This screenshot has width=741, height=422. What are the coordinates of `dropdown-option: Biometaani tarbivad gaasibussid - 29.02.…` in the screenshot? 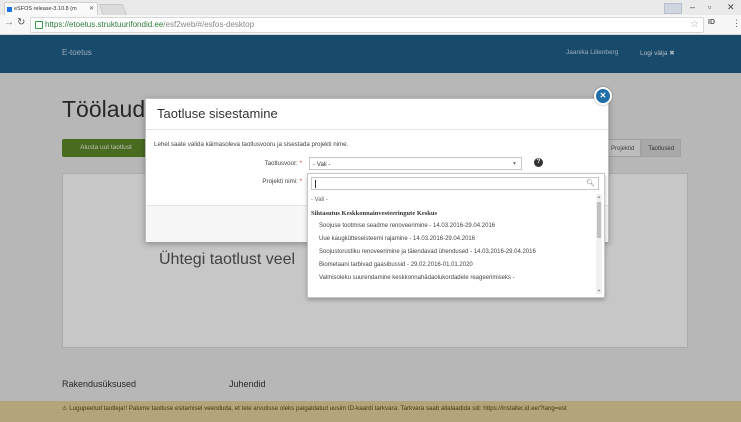 It's located at (452, 265).